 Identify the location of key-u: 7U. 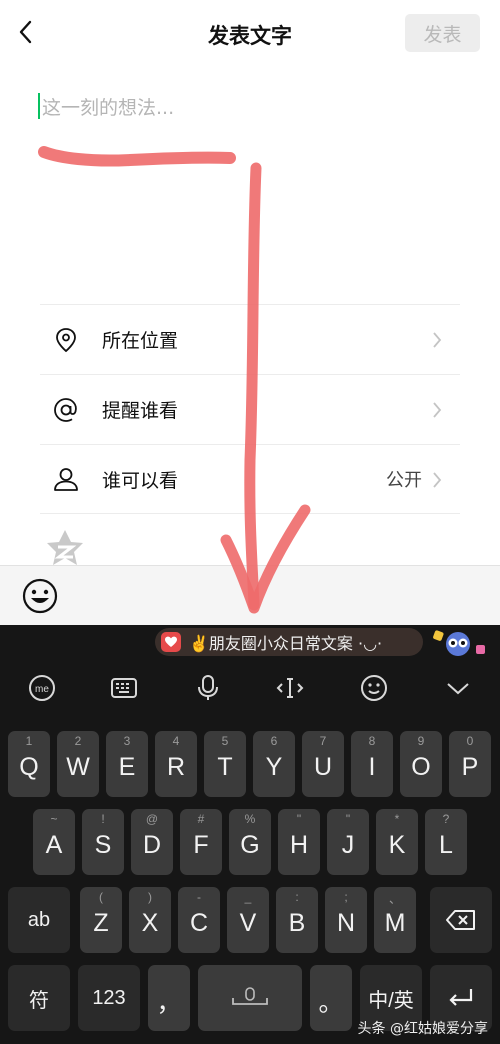
(323, 764).